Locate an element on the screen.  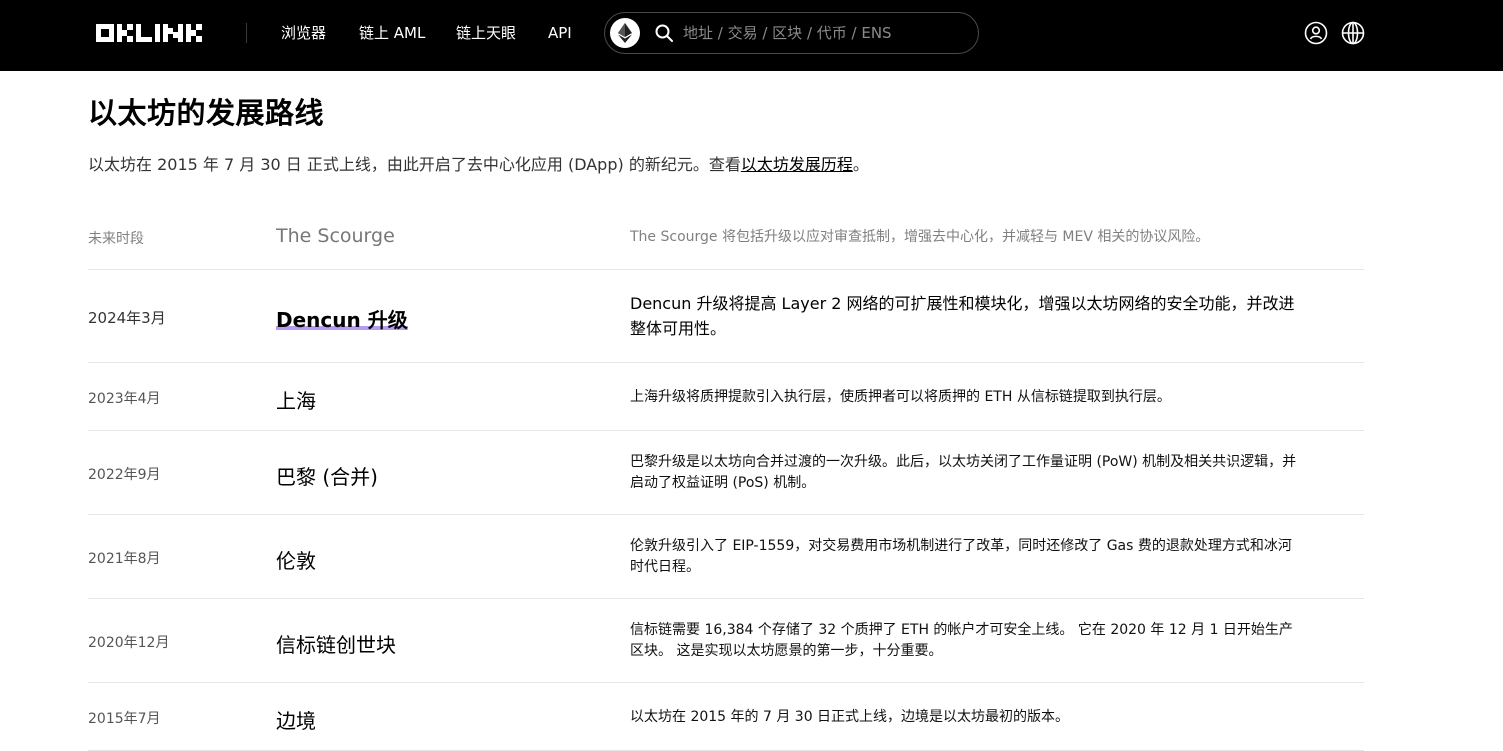
timeline-date: 2015年7月 is located at coordinates (124, 719).